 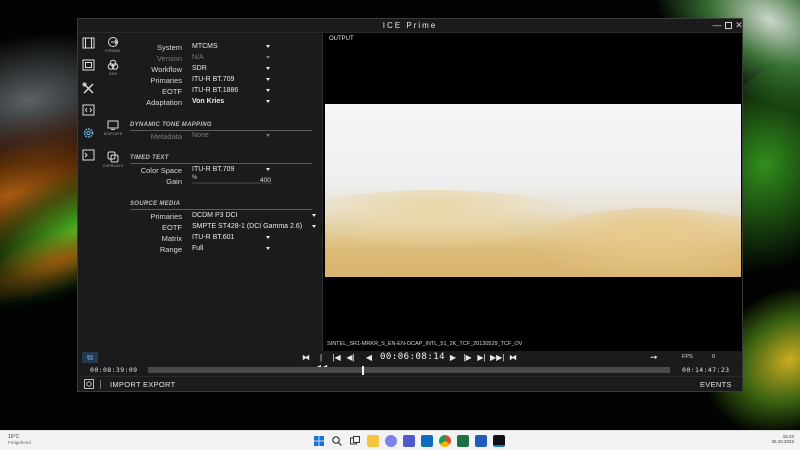 What do you see at coordinates (166, 216) in the screenshot?
I see `source-primaries-label: Primaries` at bounding box center [166, 216].